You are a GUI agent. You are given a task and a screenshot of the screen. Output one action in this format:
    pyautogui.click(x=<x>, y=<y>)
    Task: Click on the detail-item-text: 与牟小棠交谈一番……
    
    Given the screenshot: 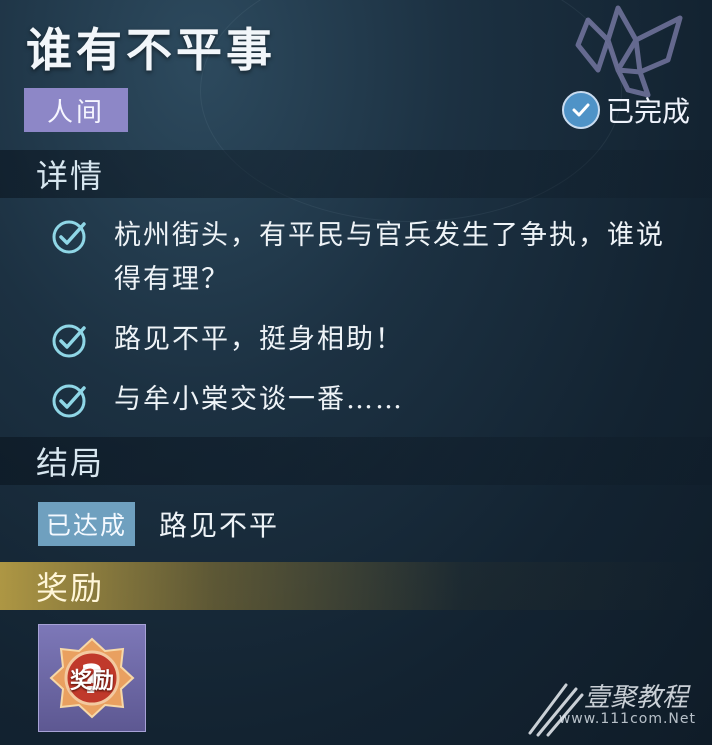 What is the action you would take?
    pyautogui.click(x=259, y=399)
    